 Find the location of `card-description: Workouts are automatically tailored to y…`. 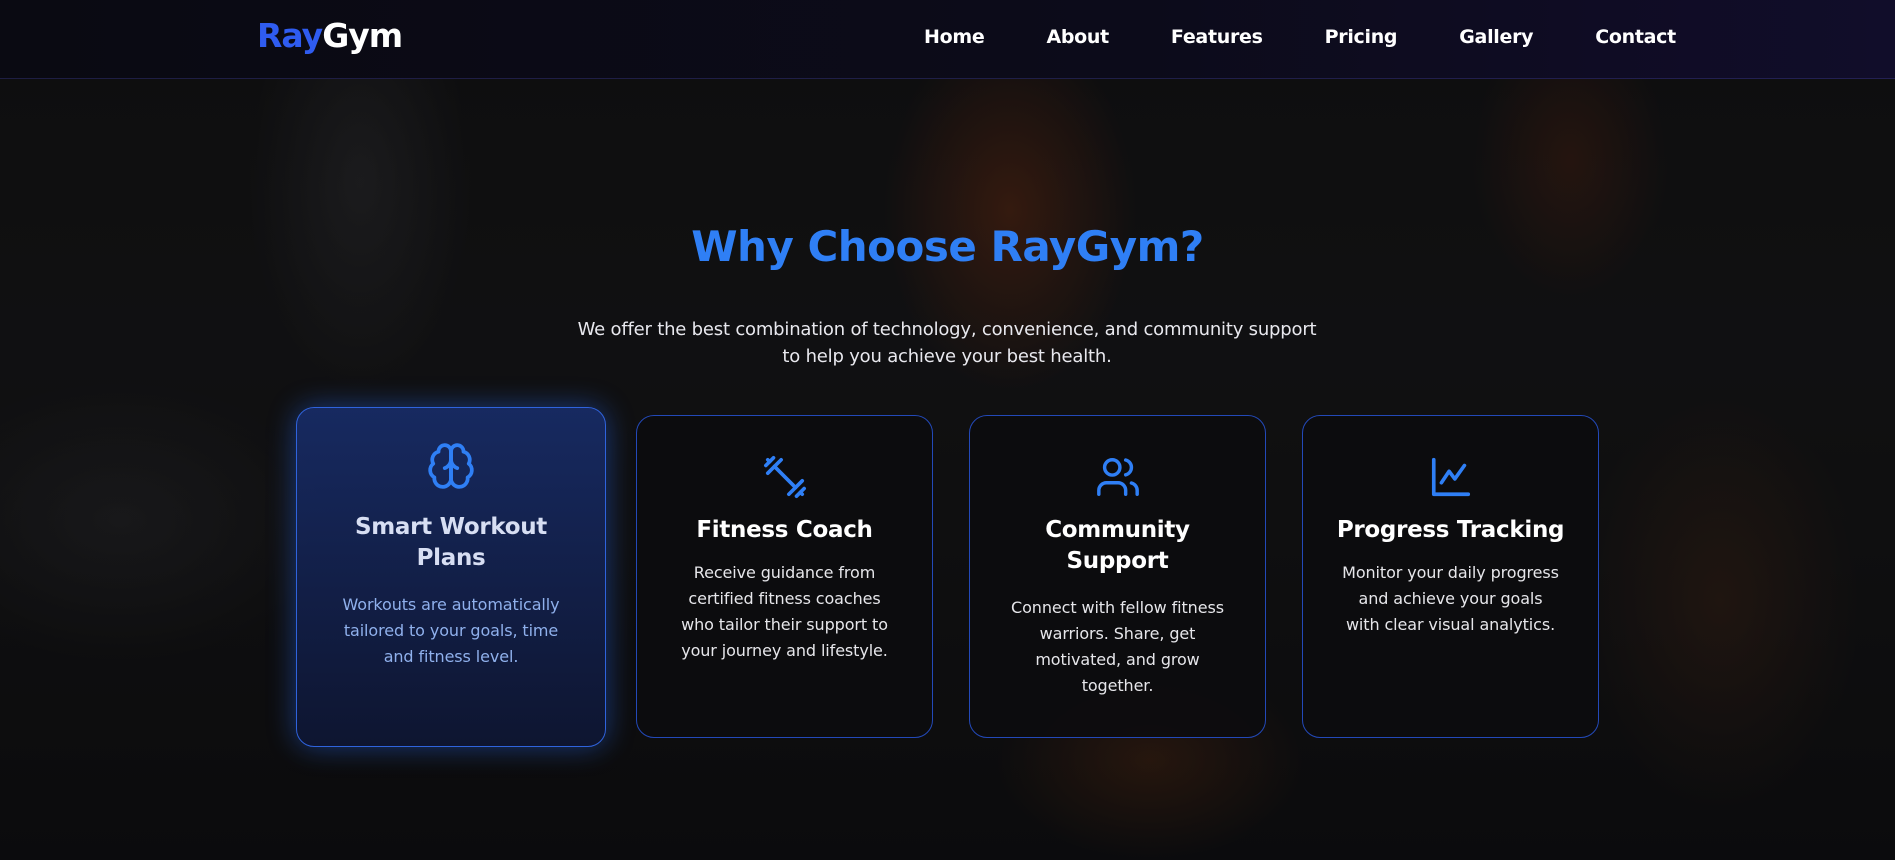

card-description: Workouts are automatically tailored to y… is located at coordinates (451, 631).